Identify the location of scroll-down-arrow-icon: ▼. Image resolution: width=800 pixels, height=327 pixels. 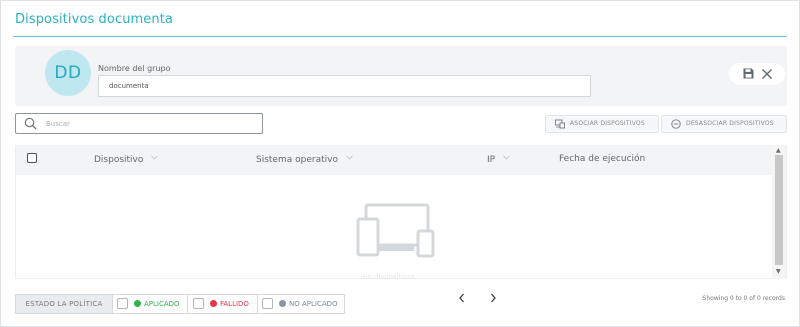
(778, 271).